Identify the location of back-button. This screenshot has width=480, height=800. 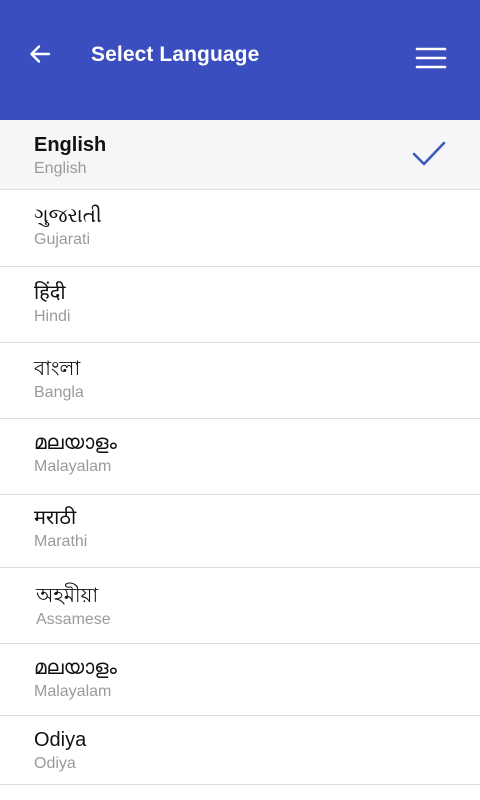
(40, 54).